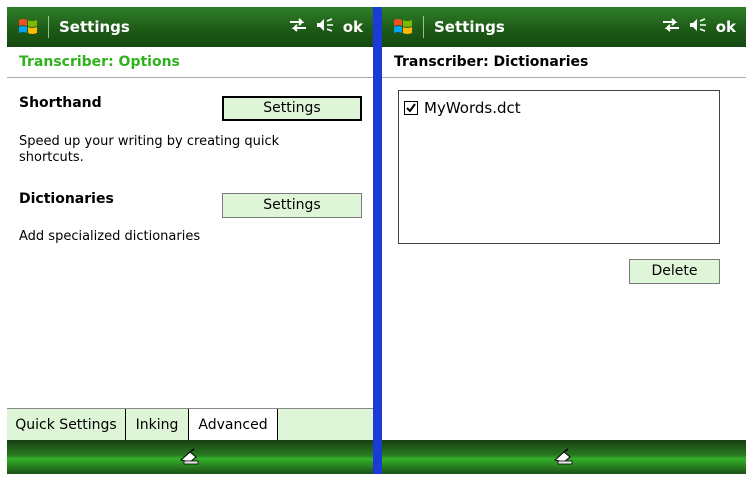  What do you see at coordinates (66, 426) in the screenshot?
I see `tab-quick-settings: Quick Settings` at bounding box center [66, 426].